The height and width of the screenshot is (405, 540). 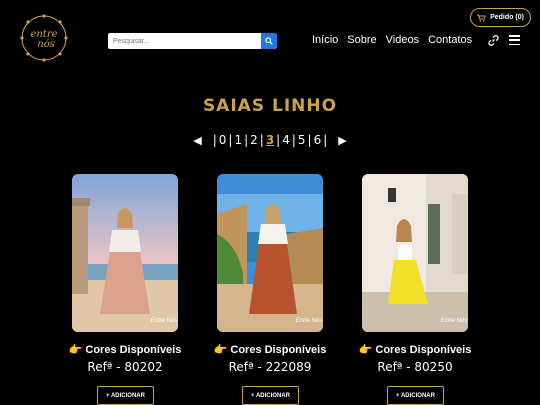 What do you see at coordinates (415, 395) in the screenshot?
I see `add-to-order-button-3: + ADICIONAR` at bounding box center [415, 395].